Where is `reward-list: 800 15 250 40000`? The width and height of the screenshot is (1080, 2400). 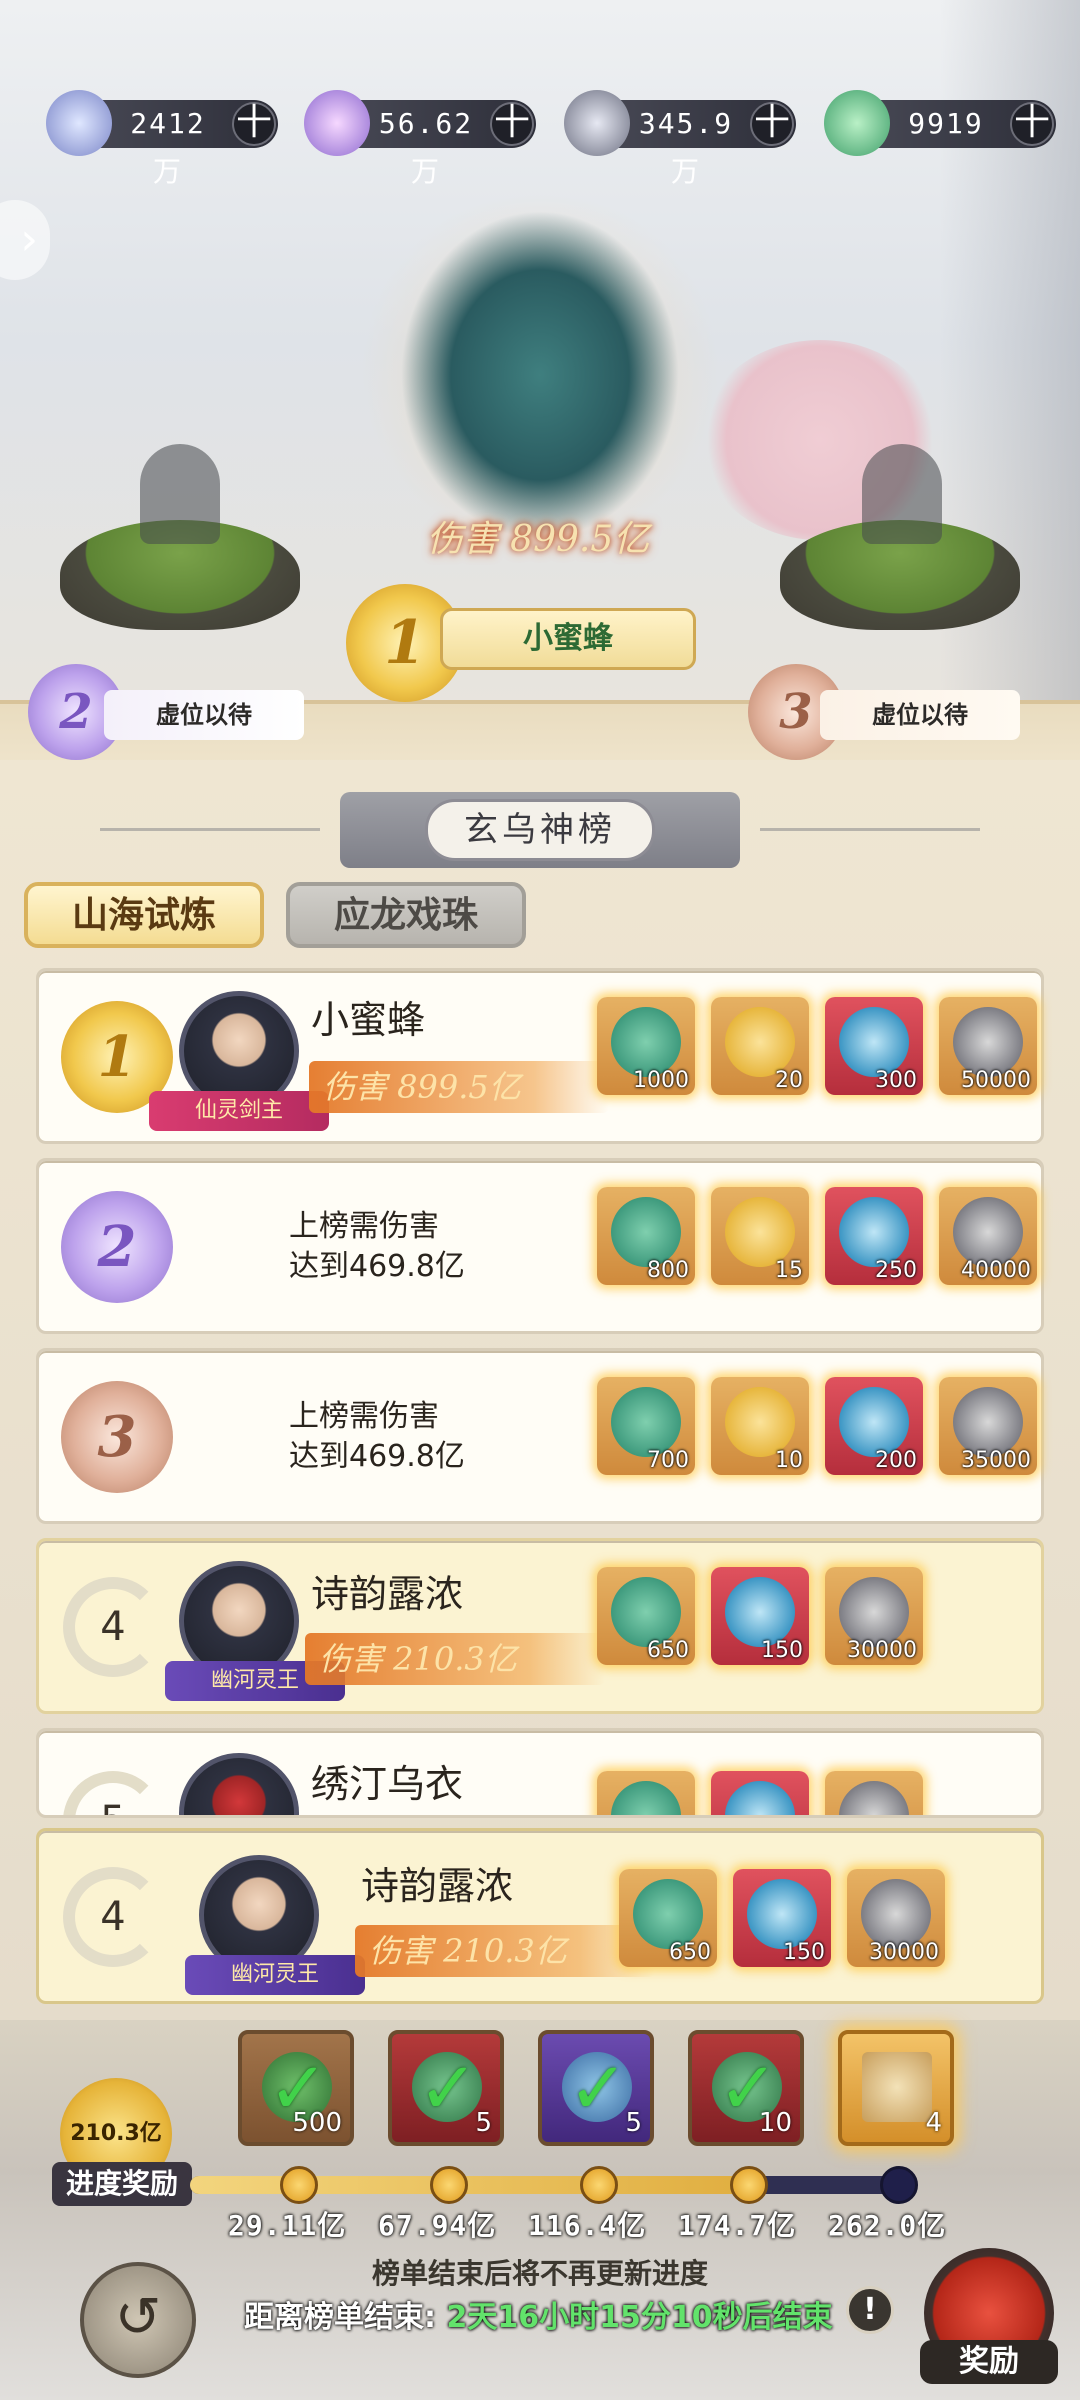 reward-list: 800 15 250 40000 is located at coordinates (817, 1236).